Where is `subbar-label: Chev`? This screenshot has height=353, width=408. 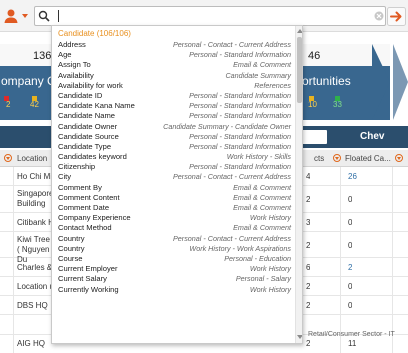 subbar-label: Chev is located at coordinates (372, 136).